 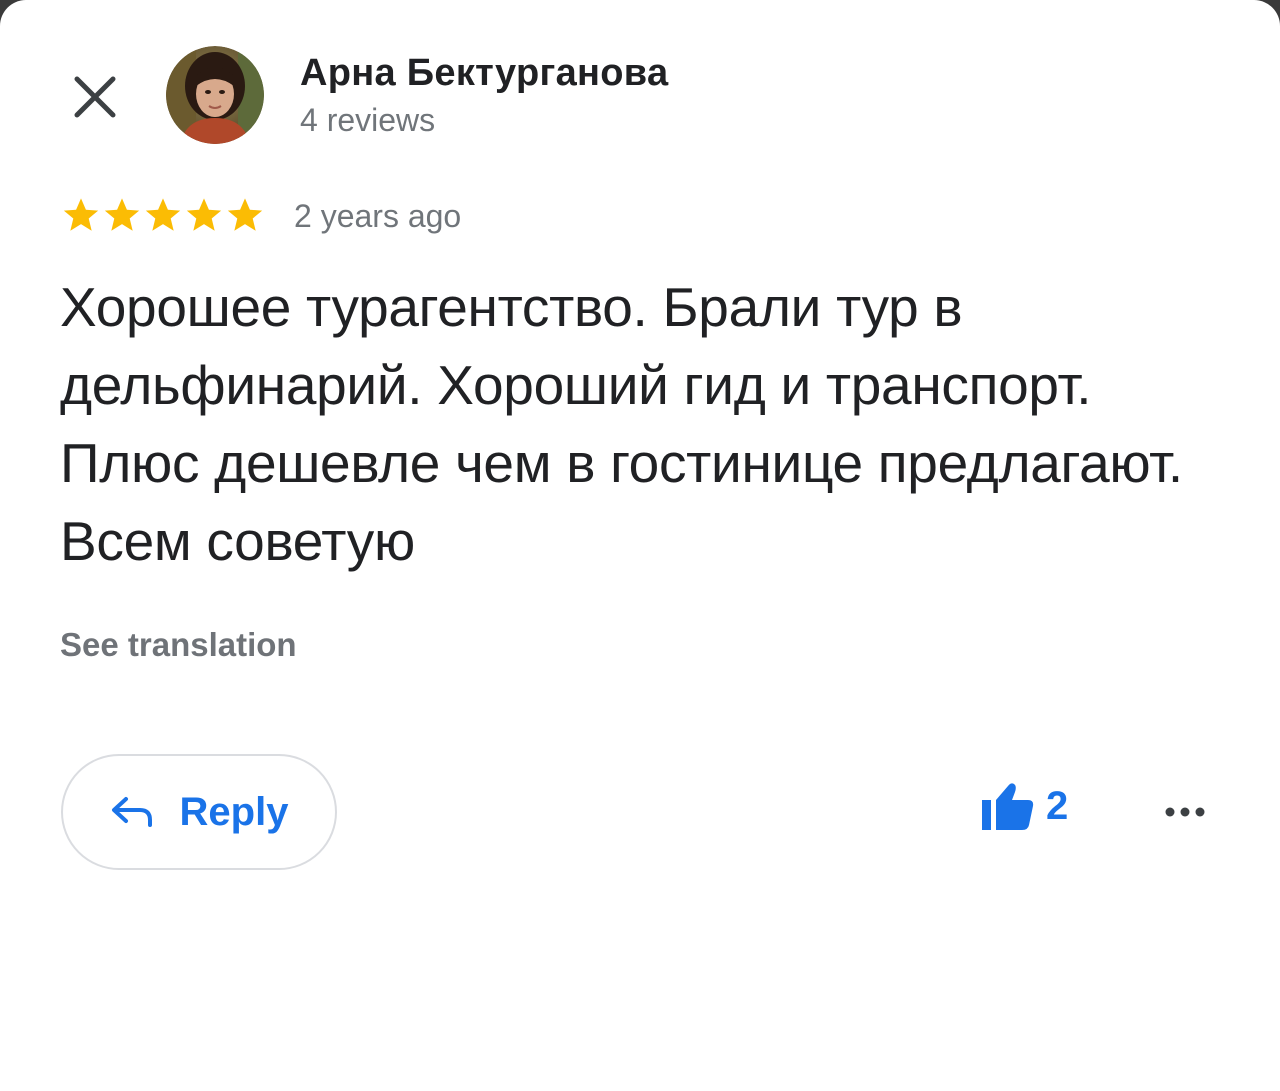 I want to click on close-icon, so click(x=95, y=97).